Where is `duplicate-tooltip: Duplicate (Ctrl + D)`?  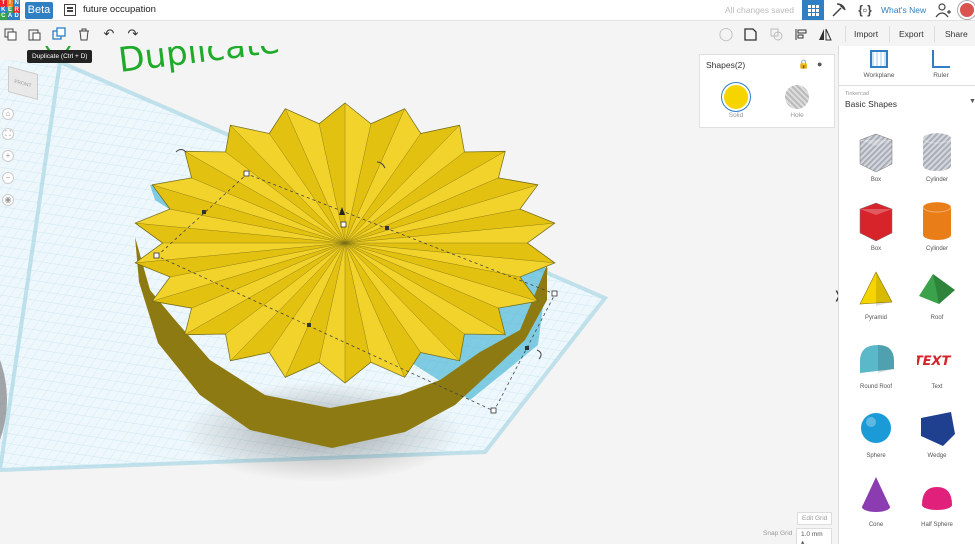 duplicate-tooltip: Duplicate (Ctrl + D) is located at coordinates (60, 56).